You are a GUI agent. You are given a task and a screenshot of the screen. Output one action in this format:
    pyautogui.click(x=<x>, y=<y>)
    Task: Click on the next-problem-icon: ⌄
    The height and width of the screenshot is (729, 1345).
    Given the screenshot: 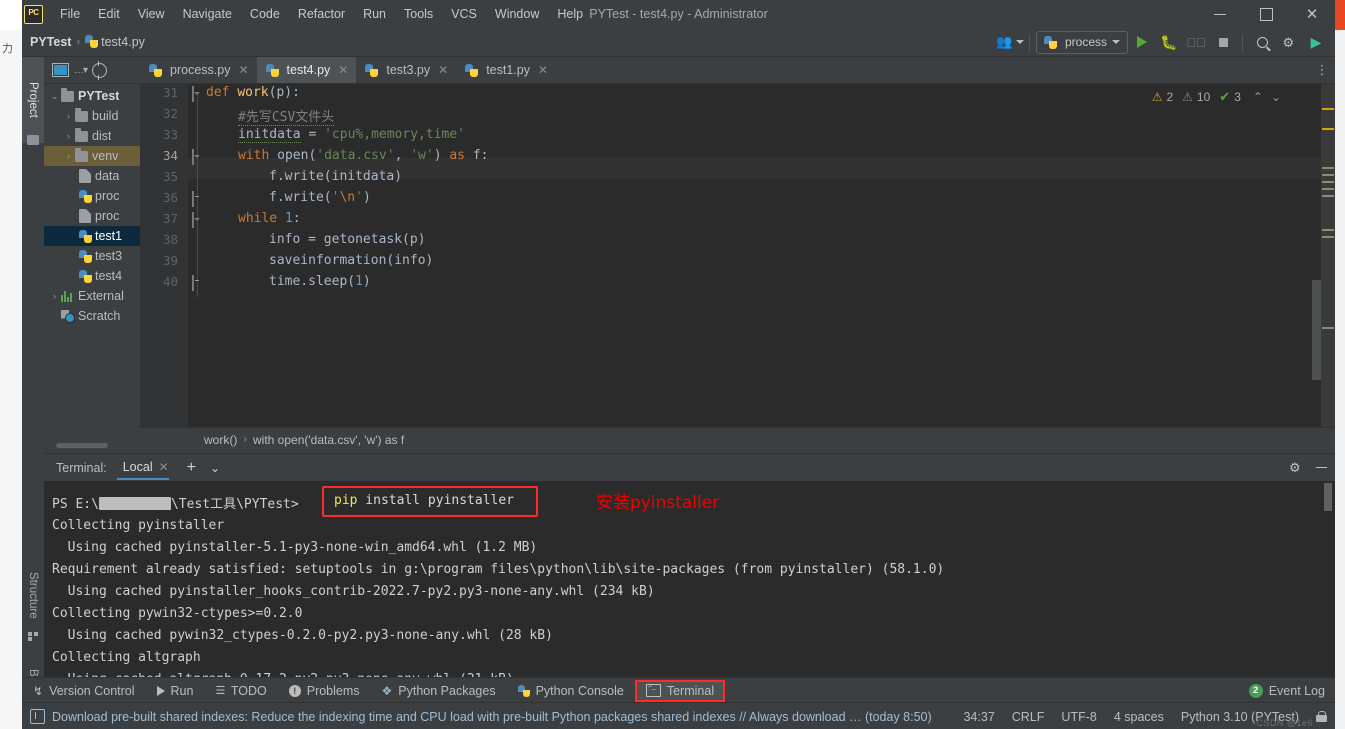 What is the action you would take?
    pyautogui.click(x=1276, y=97)
    